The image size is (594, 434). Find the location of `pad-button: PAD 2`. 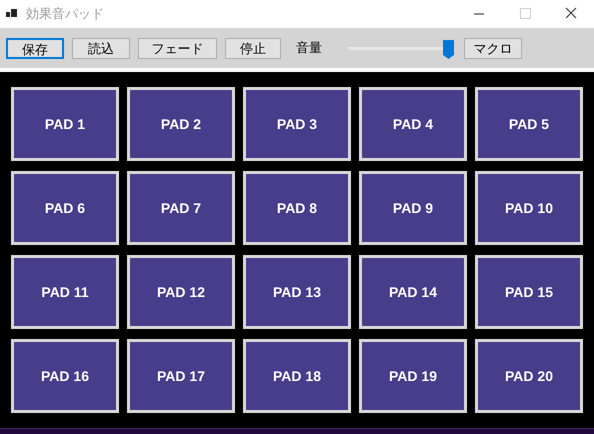

pad-button: PAD 2 is located at coordinates (181, 124).